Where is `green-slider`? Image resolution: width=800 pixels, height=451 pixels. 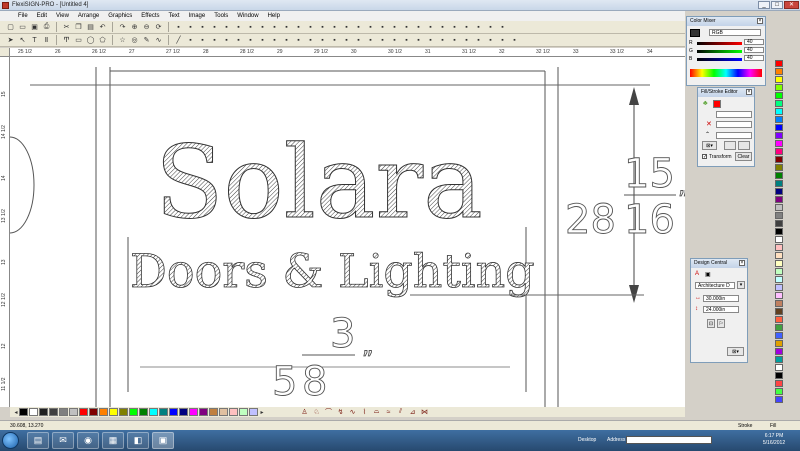 green-slider is located at coordinates (719, 51).